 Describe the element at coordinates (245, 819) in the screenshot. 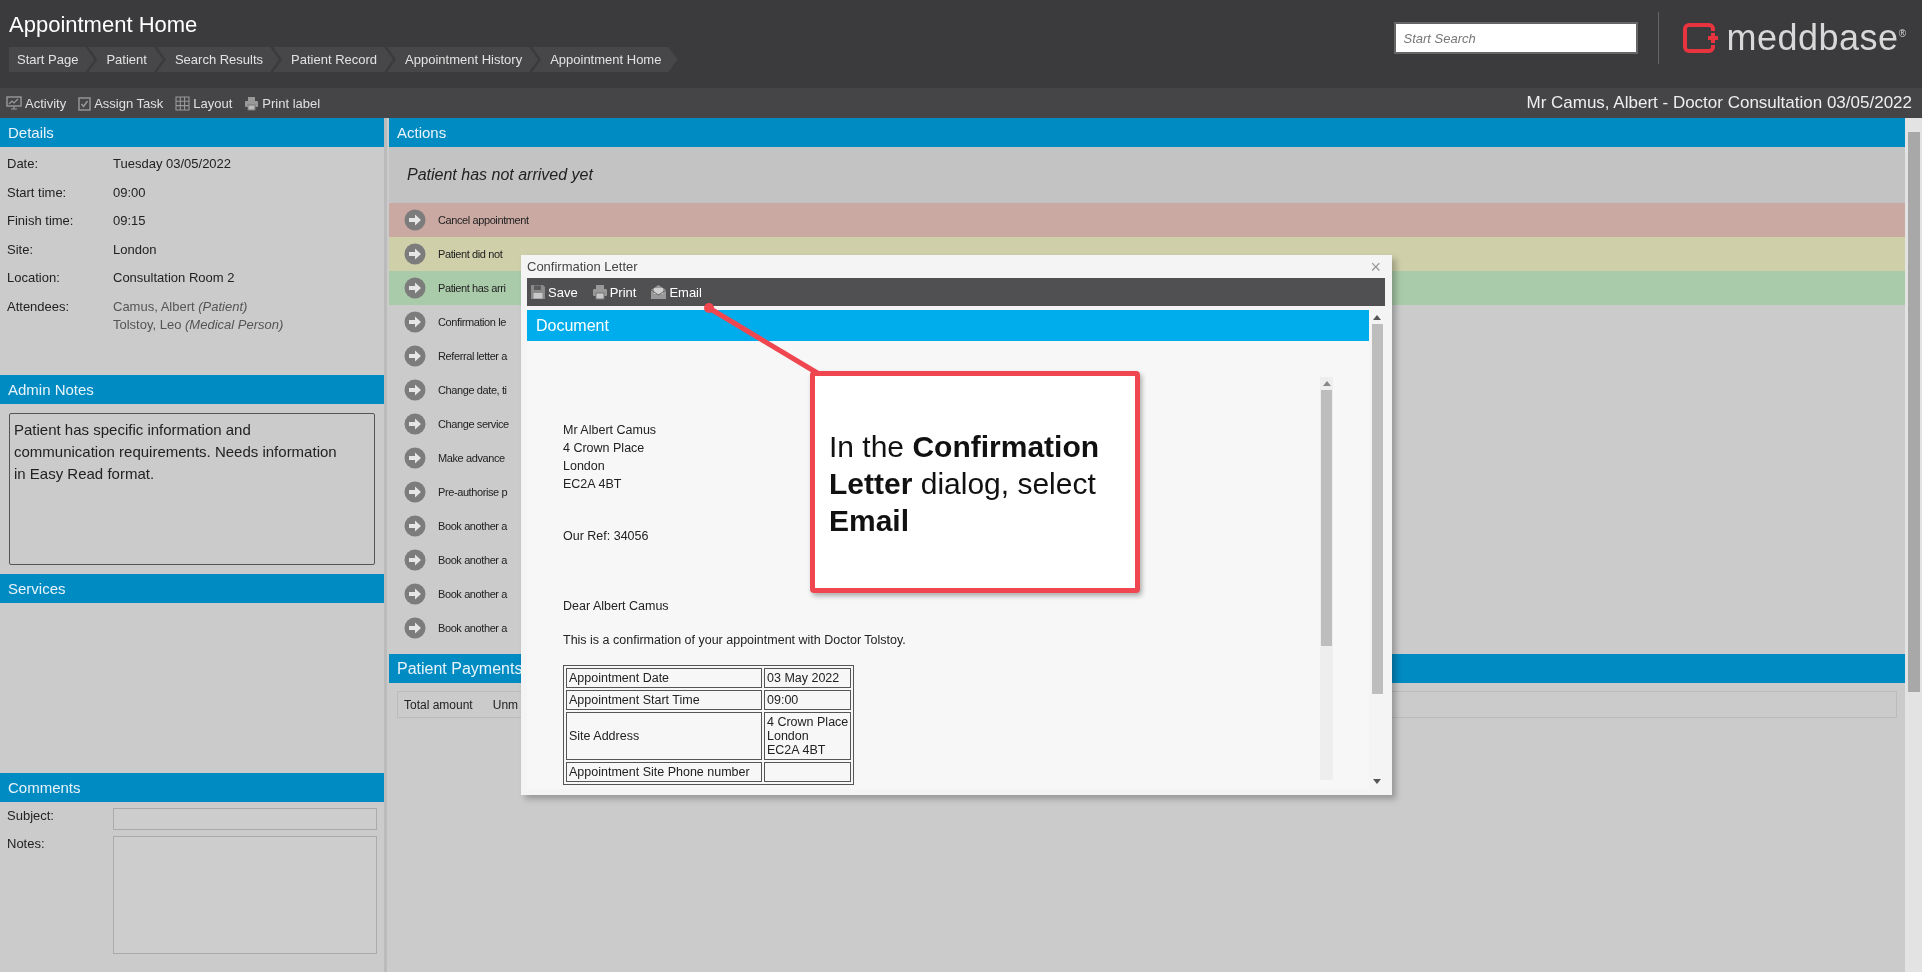

I see `subject-field` at that location.